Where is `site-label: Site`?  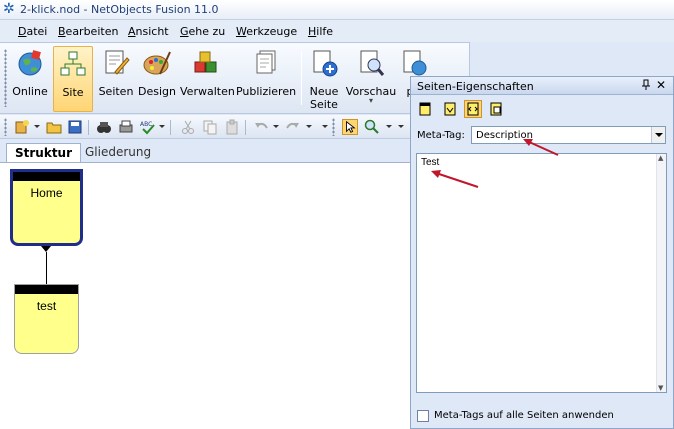 site-label: Site is located at coordinates (73, 92).